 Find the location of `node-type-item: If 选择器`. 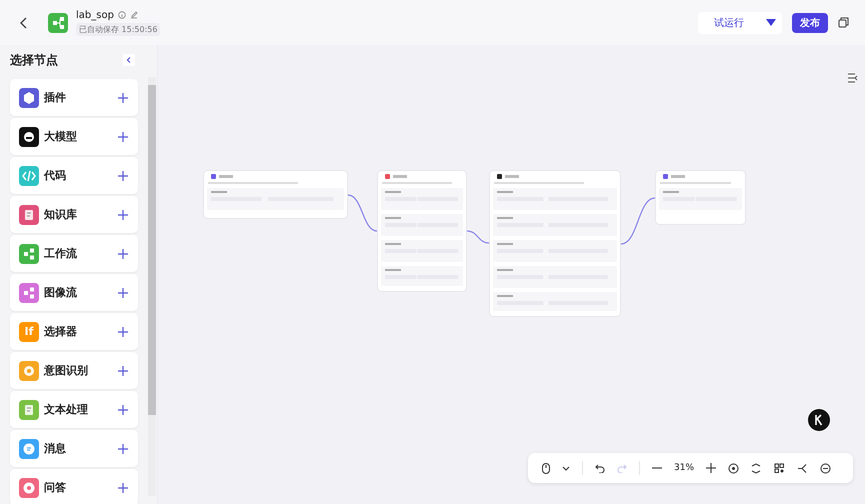

node-type-item: If 选择器 is located at coordinates (74, 331).